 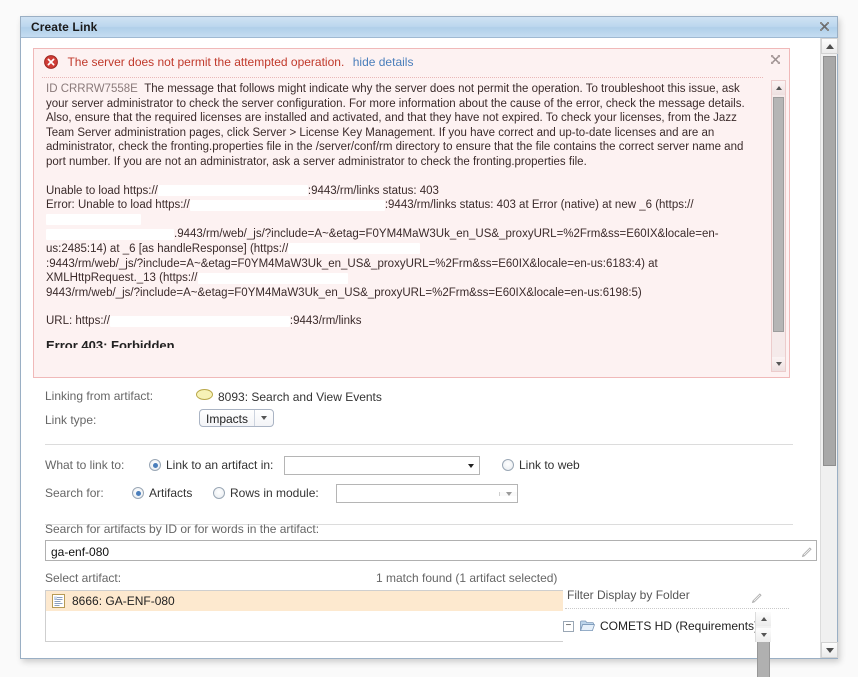 I want to click on tree-node-initial-requirement: 1 INITIAL REQUIREMENT, so click(x=667, y=641).